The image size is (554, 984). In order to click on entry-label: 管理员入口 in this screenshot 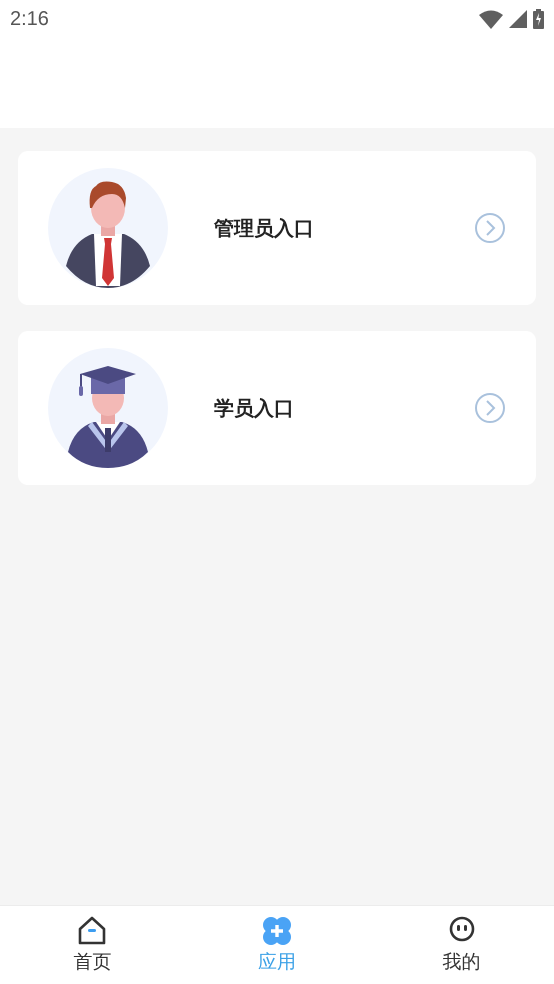, I will do `click(264, 228)`.